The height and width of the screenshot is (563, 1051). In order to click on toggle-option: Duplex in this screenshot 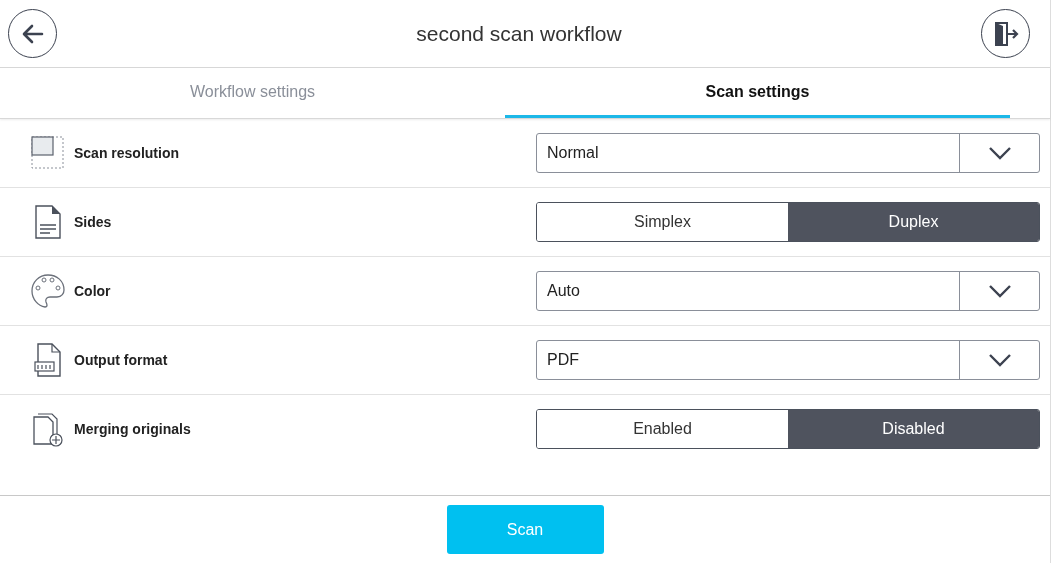, I will do `click(913, 222)`.